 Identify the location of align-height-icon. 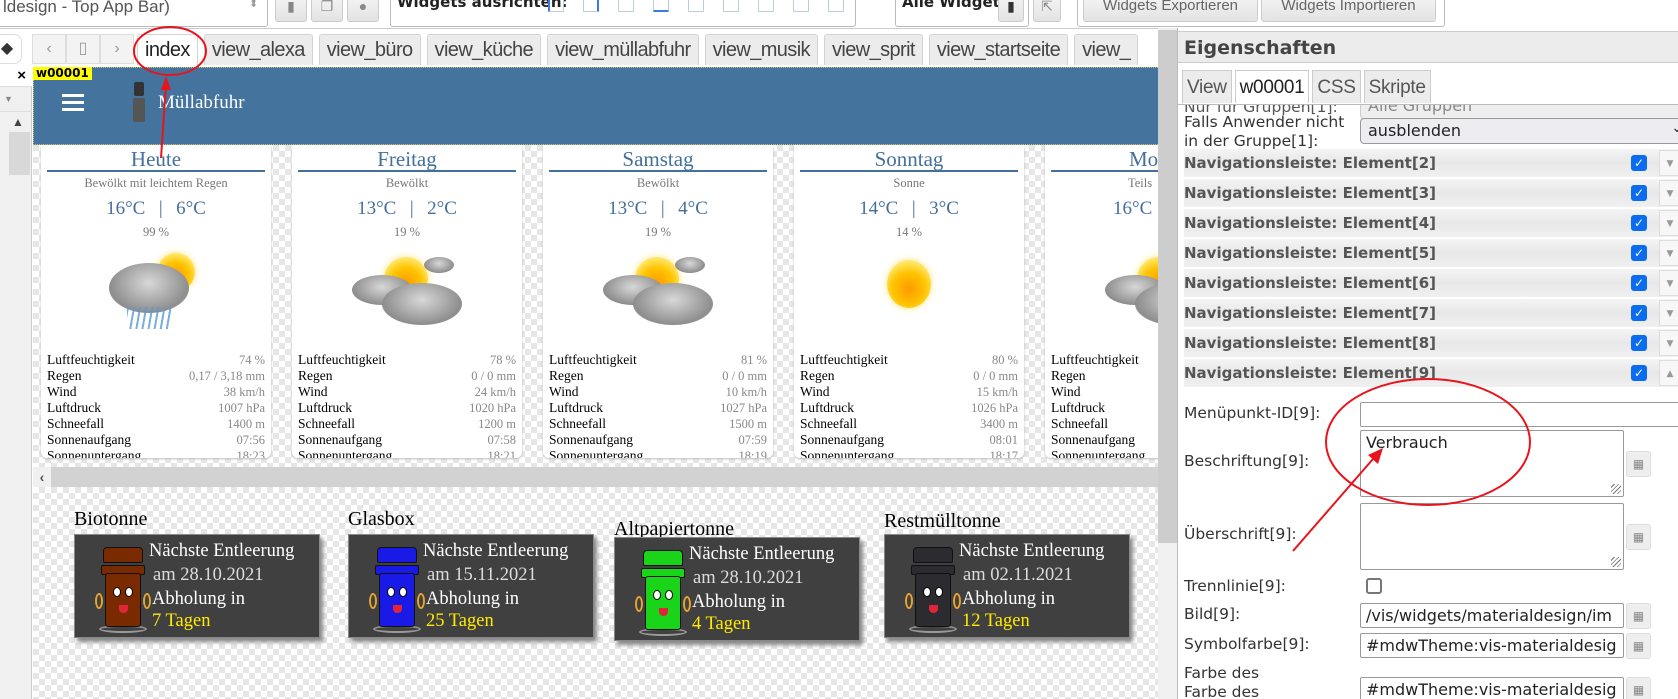
(801, 6).